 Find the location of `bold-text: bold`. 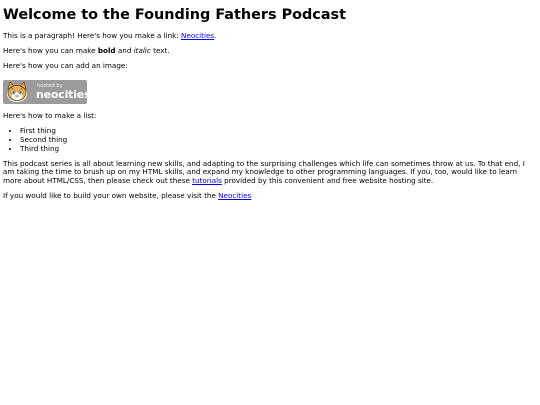

bold-text: bold is located at coordinates (106, 51).